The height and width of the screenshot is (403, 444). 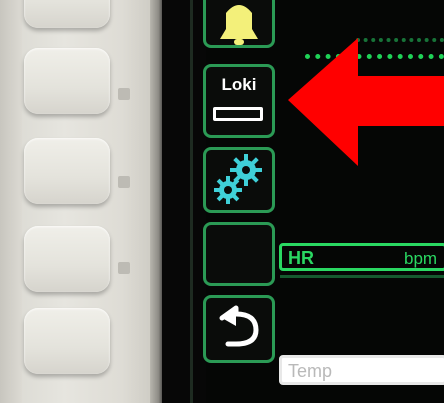 What do you see at coordinates (11, 201) in the screenshot?
I see `bezel-strip` at bounding box center [11, 201].